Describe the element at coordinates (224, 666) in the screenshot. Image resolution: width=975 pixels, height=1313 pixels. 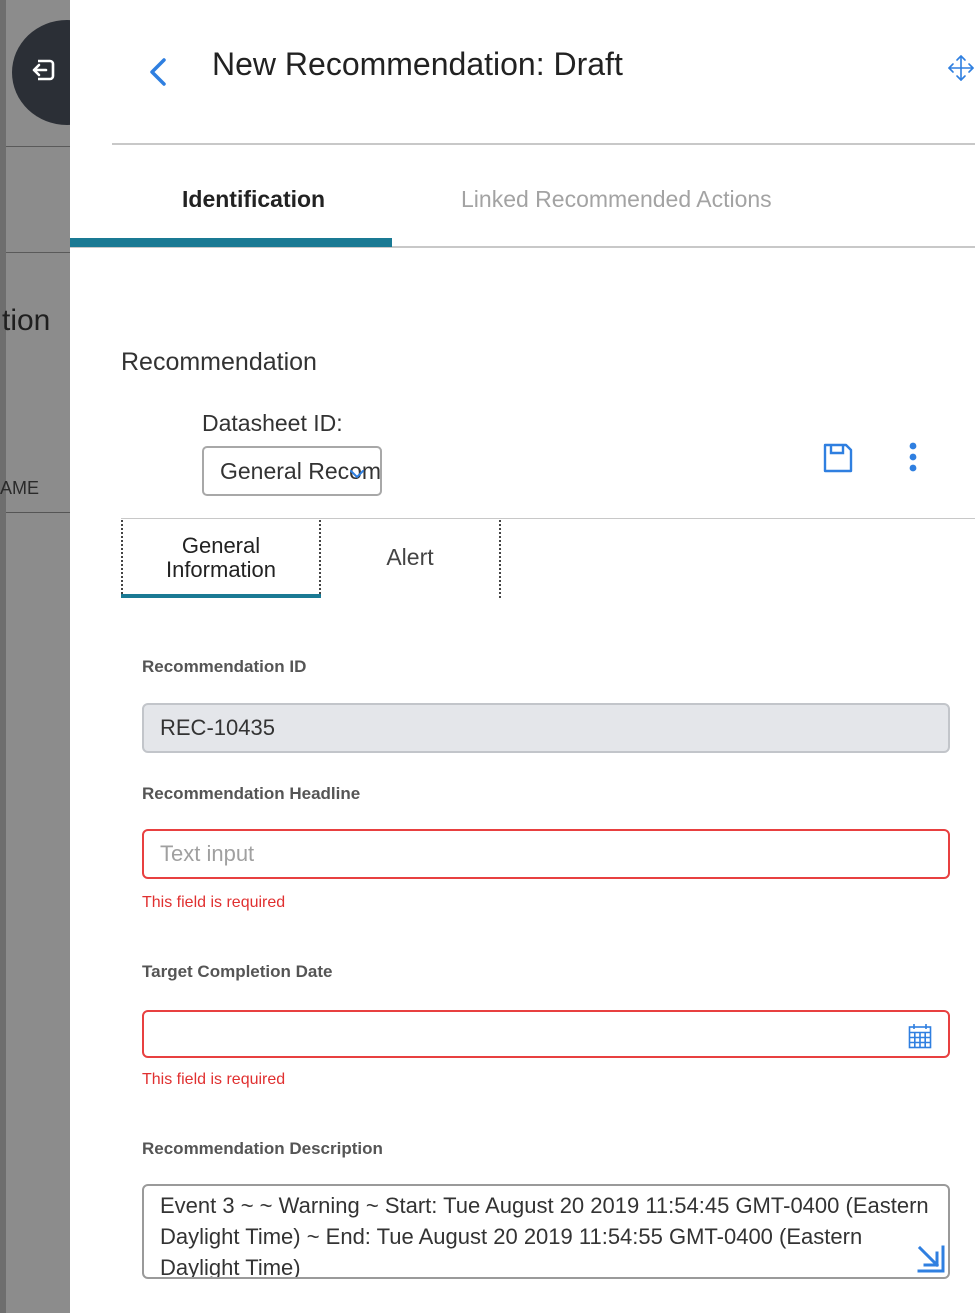
I see `recommendation-id-label: Recommendation ID` at that location.